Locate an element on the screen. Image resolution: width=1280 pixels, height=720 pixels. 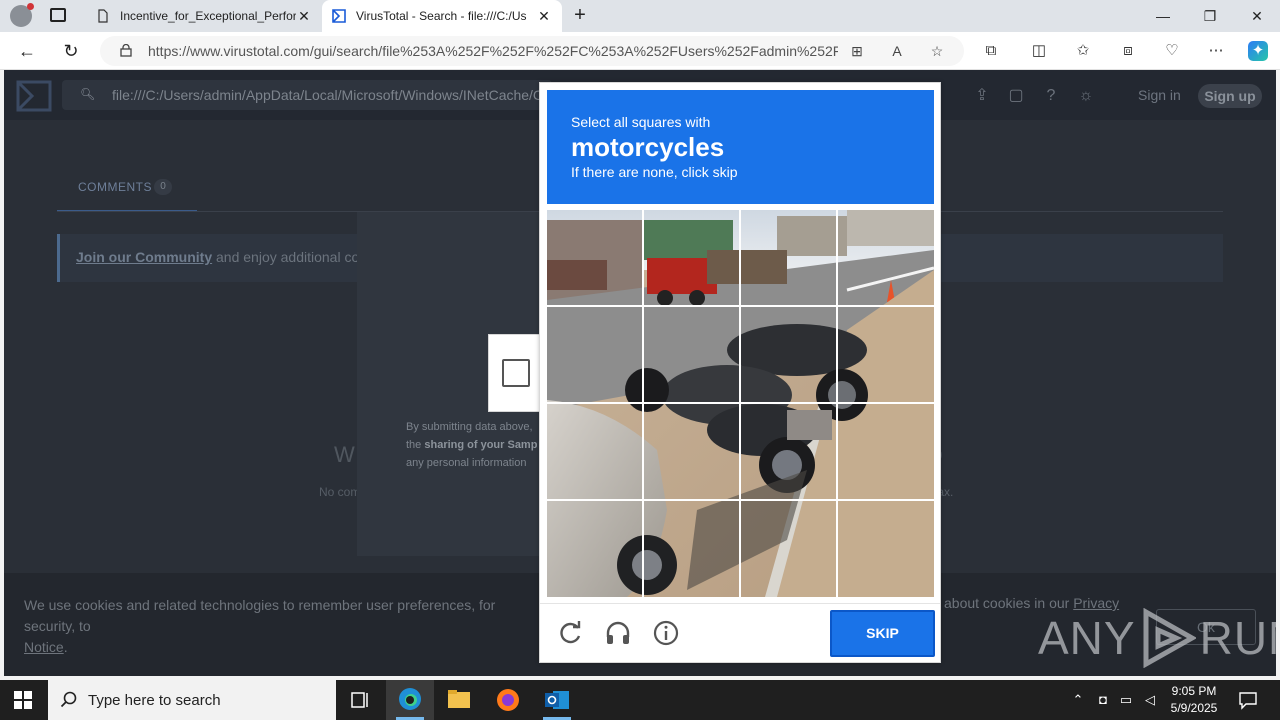
tab-incentive-document: Incentive_for_Exceptional_Perfor ✕ is located at coordinates (204, 16).